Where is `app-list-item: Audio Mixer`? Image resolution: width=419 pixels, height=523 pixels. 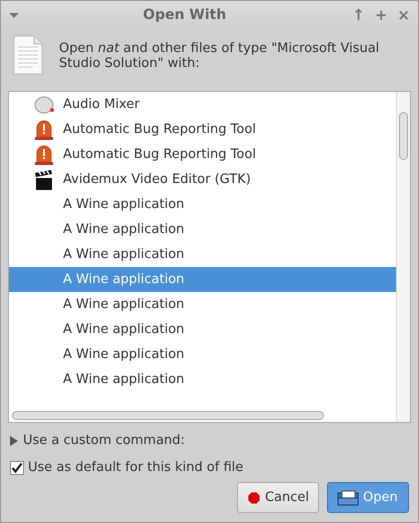
app-list-item: Audio Mixer is located at coordinates (202, 104).